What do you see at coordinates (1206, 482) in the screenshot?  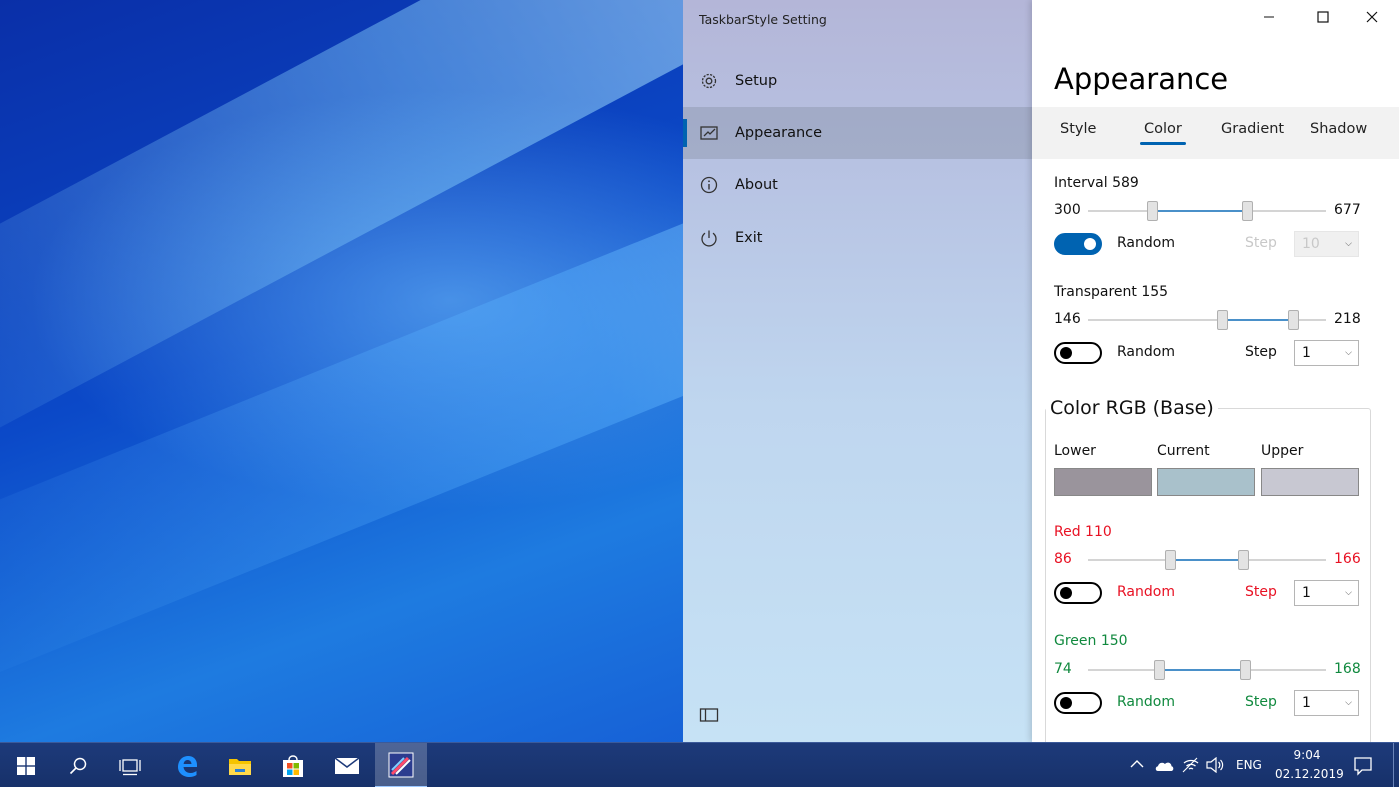 I see `current-color-swatch` at bounding box center [1206, 482].